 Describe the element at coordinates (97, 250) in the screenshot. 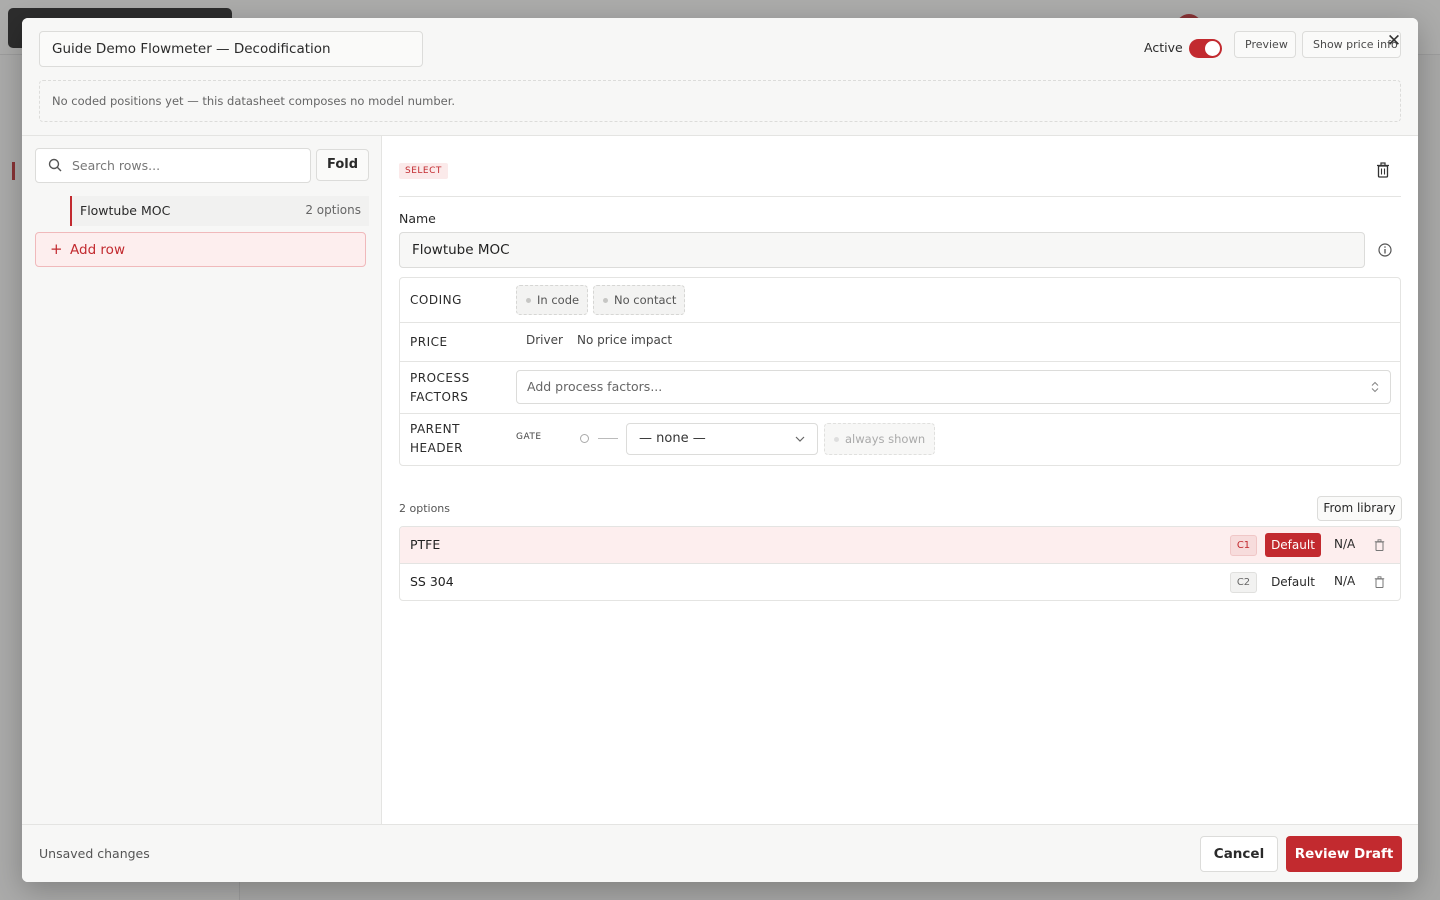

I see `add-row-label: Add row` at that location.